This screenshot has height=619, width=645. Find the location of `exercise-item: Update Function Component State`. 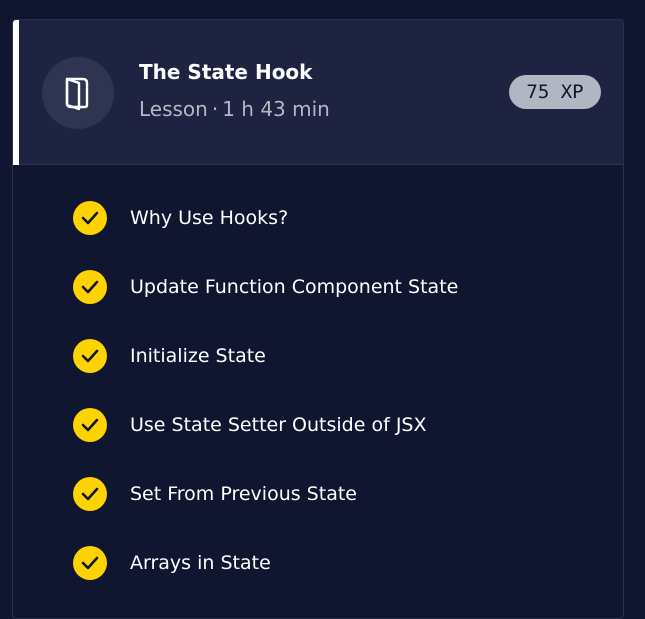

exercise-item: Update Function Component State is located at coordinates (265, 287).